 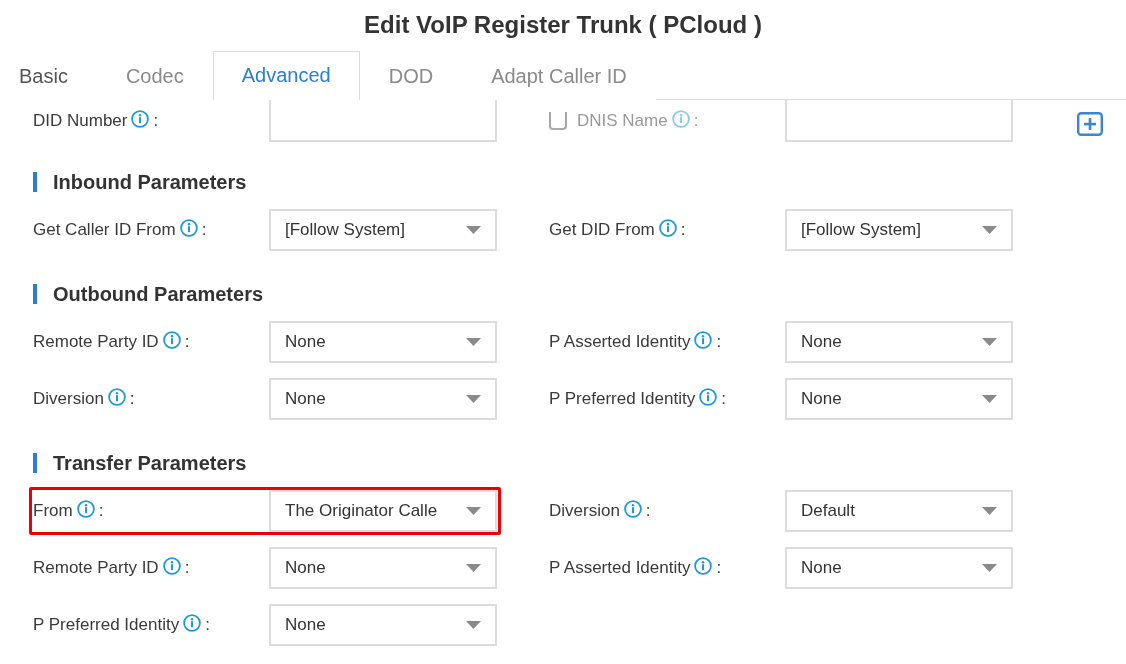 What do you see at coordinates (104, 230) in the screenshot?
I see `field-label: Get Caller ID From` at bounding box center [104, 230].